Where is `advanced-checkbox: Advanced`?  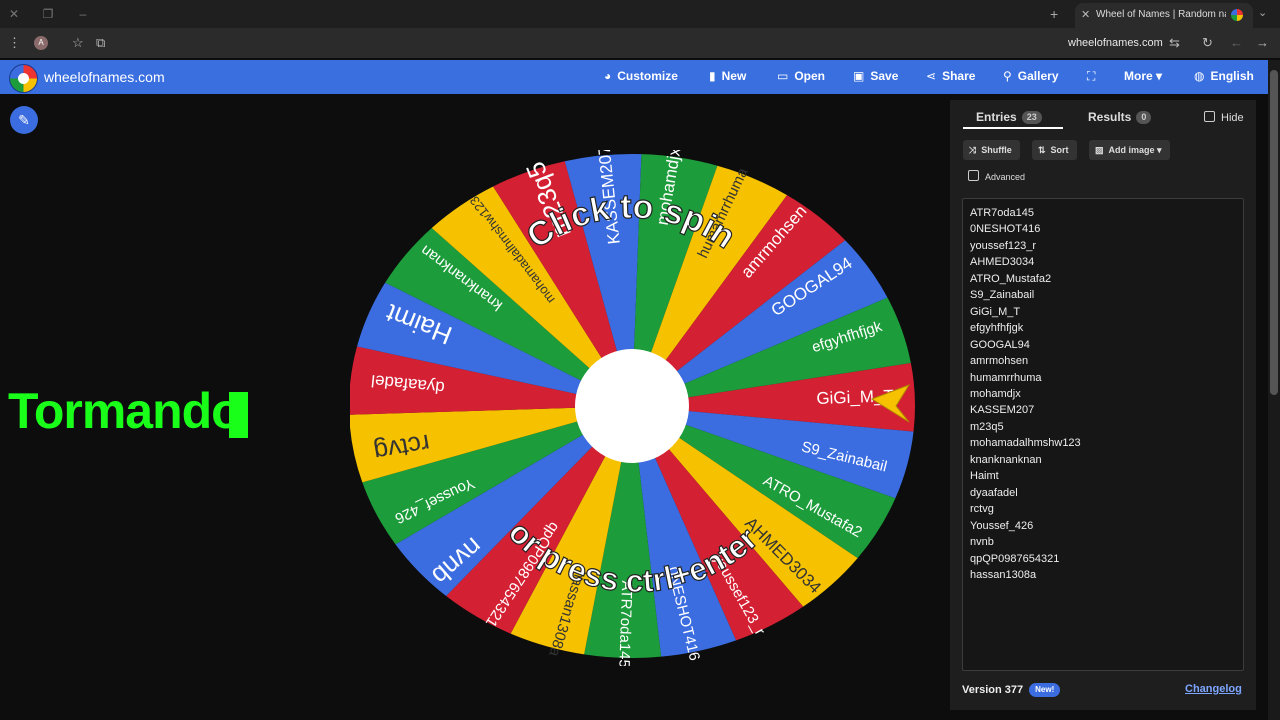
advanced-checkbox: Advanced is located at coordinates (996, 176).